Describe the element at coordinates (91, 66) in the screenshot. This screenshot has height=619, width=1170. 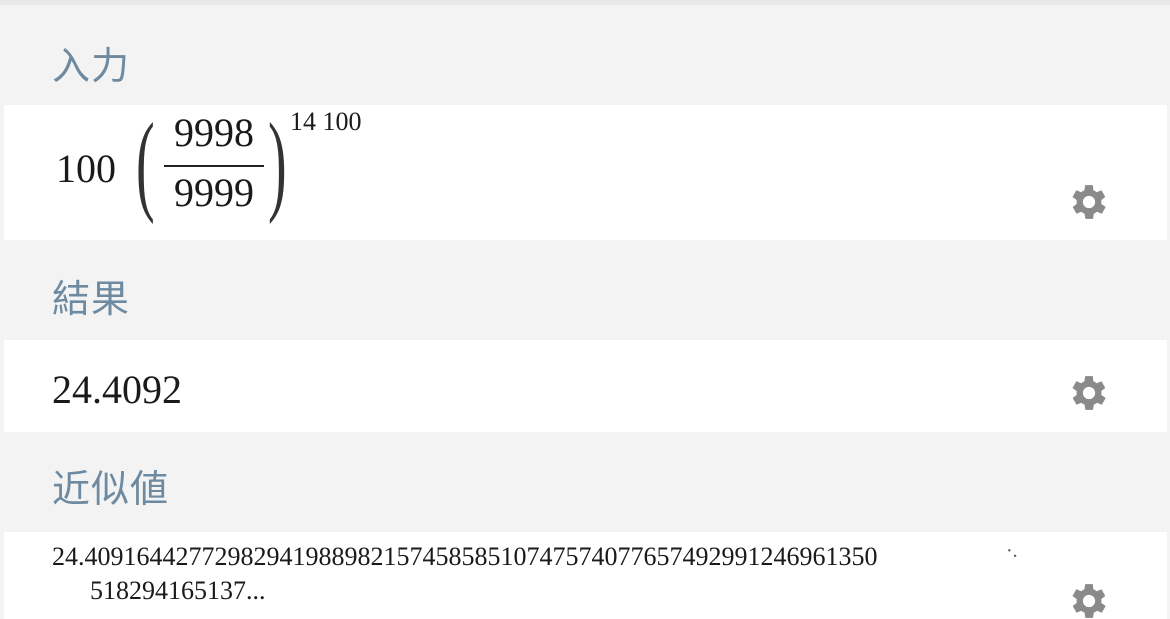
I see `input-pod-title: 入力` at that location.